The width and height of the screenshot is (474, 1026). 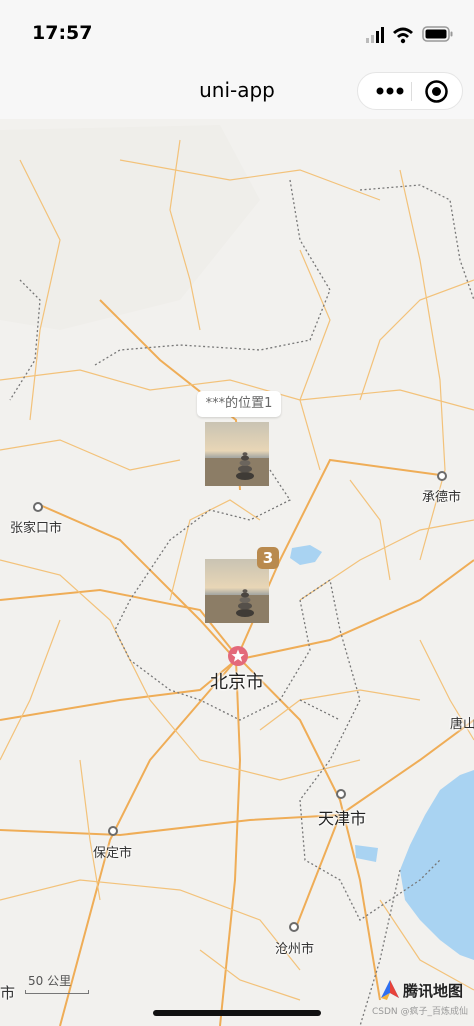 What do you see at coordinates (237, 1013) in the screenshot?
I see `home-indicator` at bounding box center [237, 1013].